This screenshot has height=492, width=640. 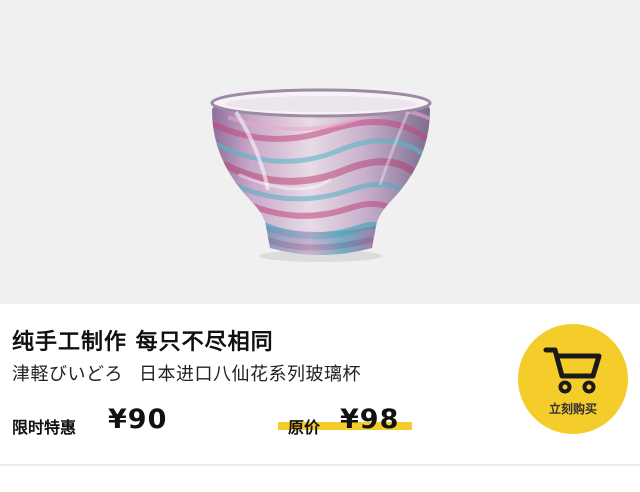 I want to click on sale-label: 限时特惠, so click(x=44, y=427).